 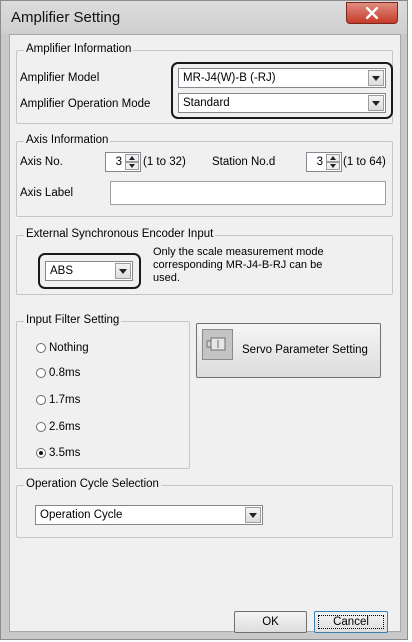 I want to click on radio-0-8ms, so click(x=41, y=373).